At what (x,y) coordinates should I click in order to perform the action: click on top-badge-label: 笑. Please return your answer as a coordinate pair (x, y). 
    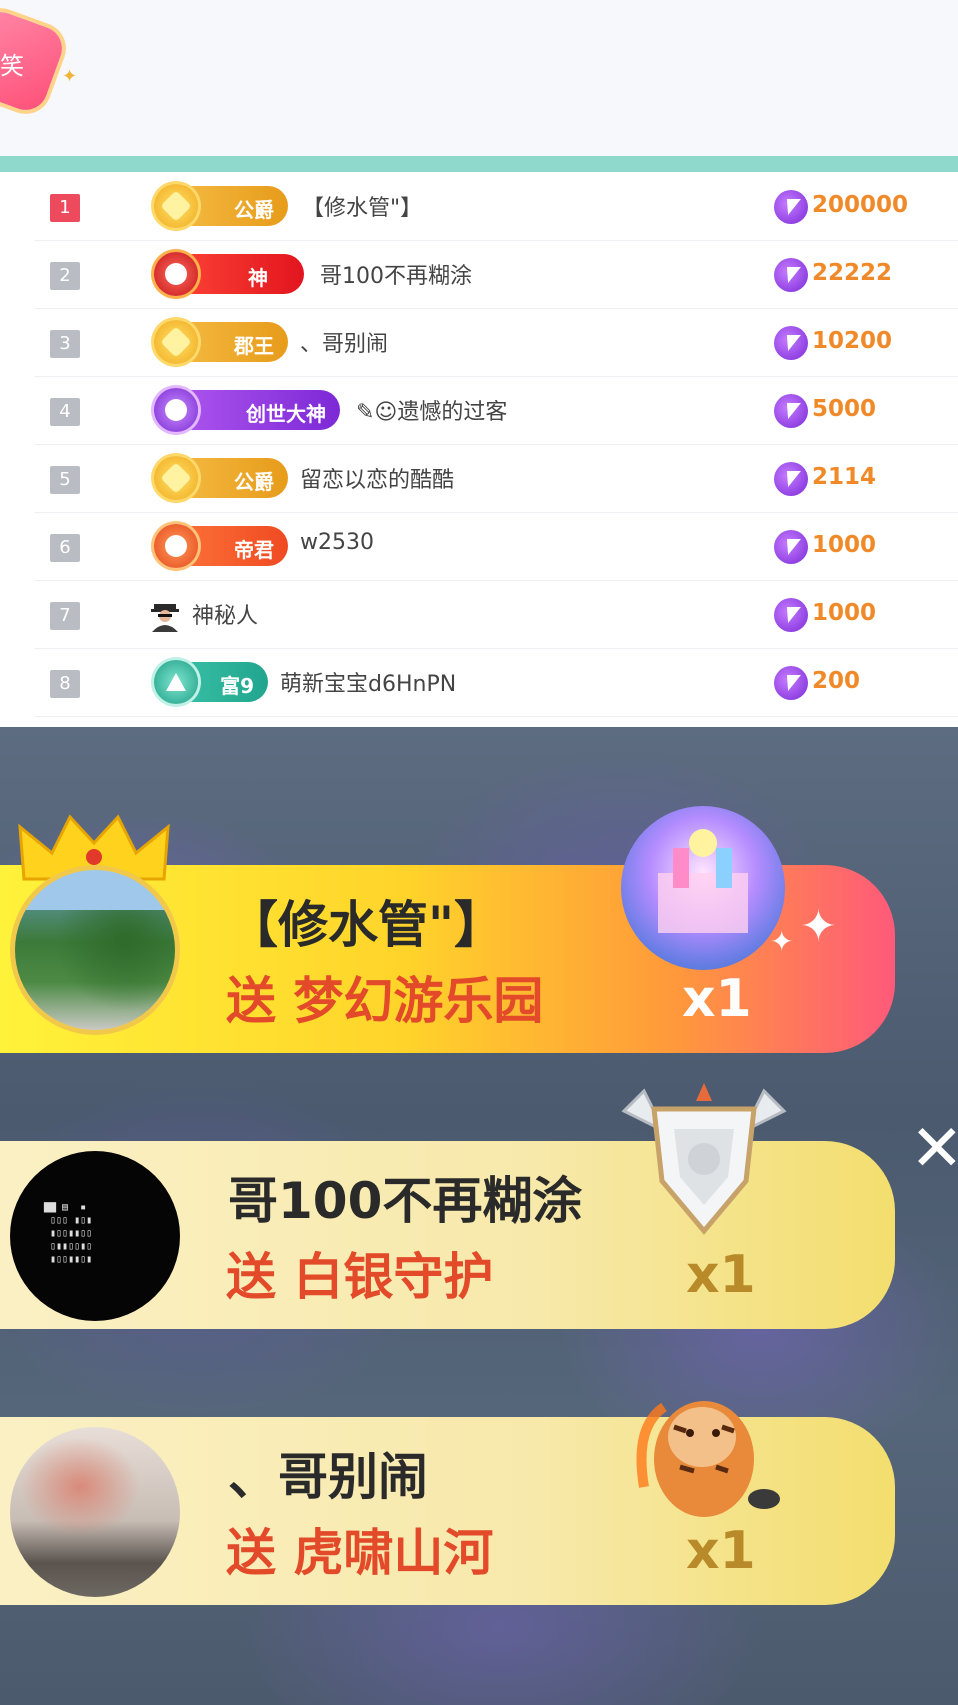
    Looking at the image, I should click on (12, 66).